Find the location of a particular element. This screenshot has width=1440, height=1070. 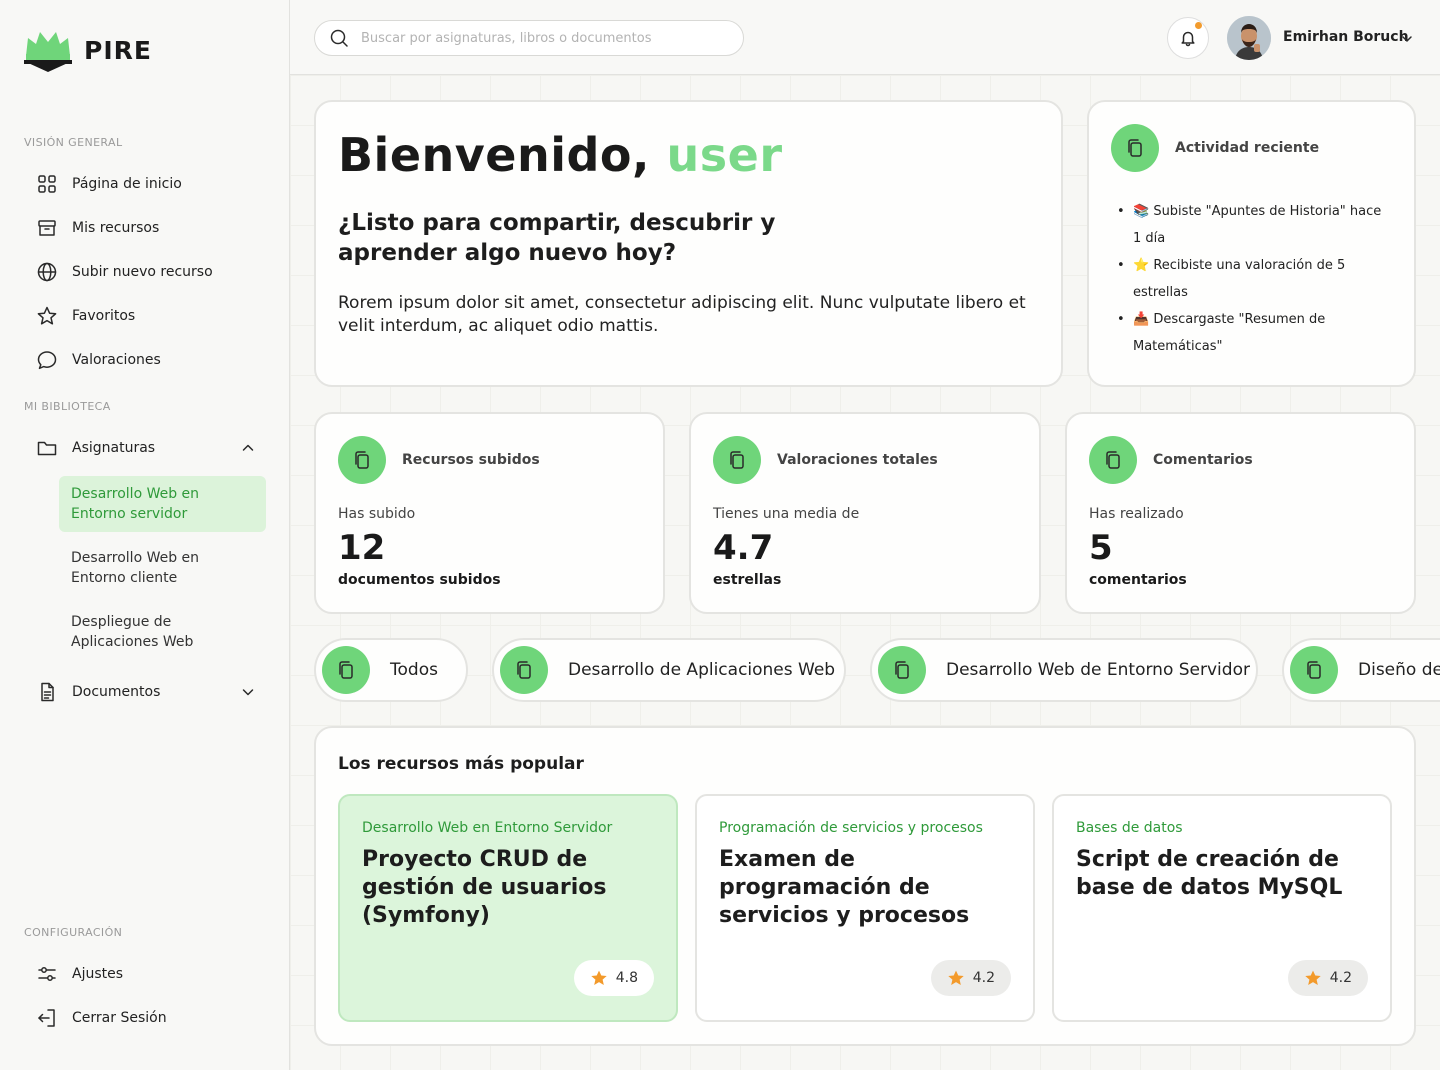

sidebar-item-label: Ajustes is located at coordinates (98, 974).